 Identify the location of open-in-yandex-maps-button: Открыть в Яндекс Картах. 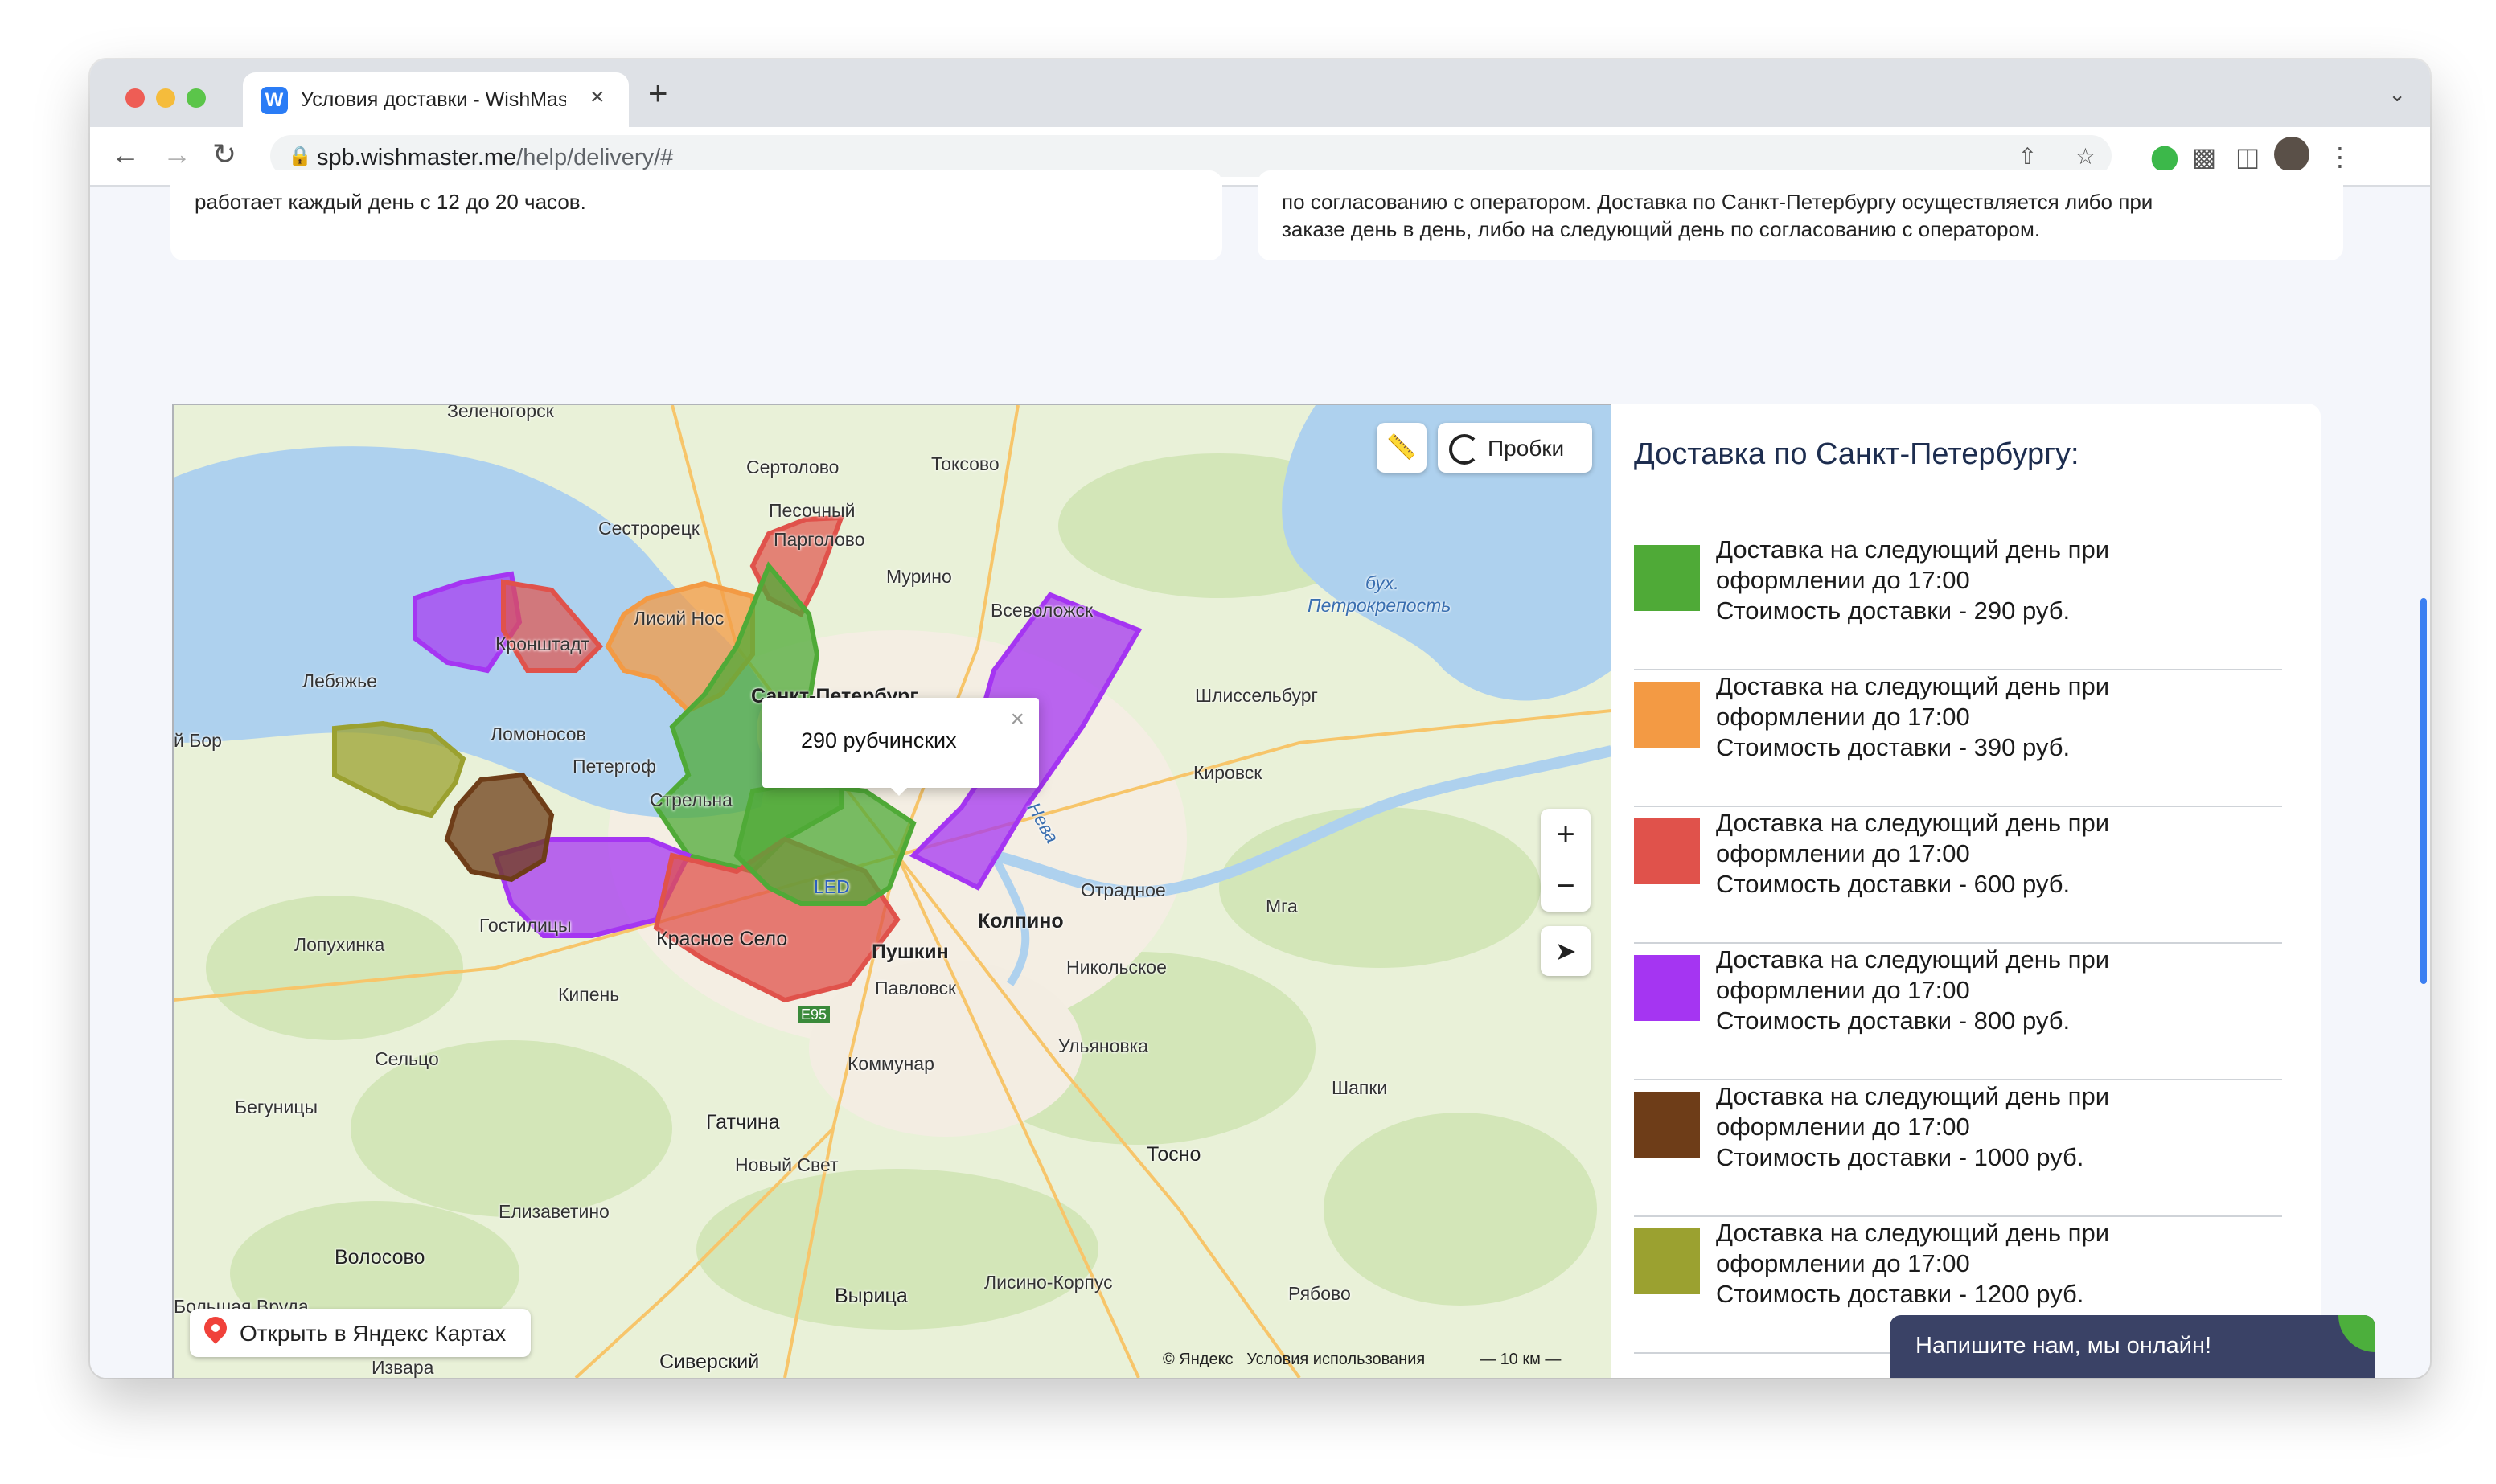
(361, 1333).